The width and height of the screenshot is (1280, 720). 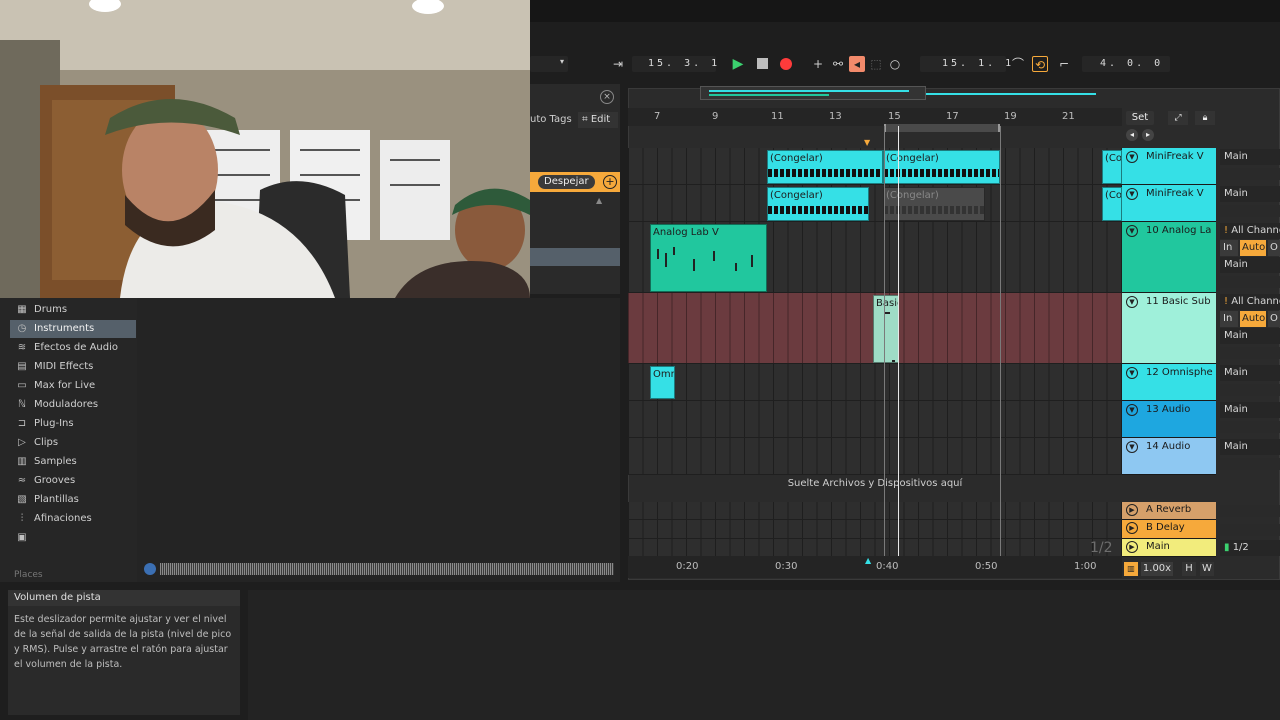 I want to click on record-button, so click(x=786, y=64).